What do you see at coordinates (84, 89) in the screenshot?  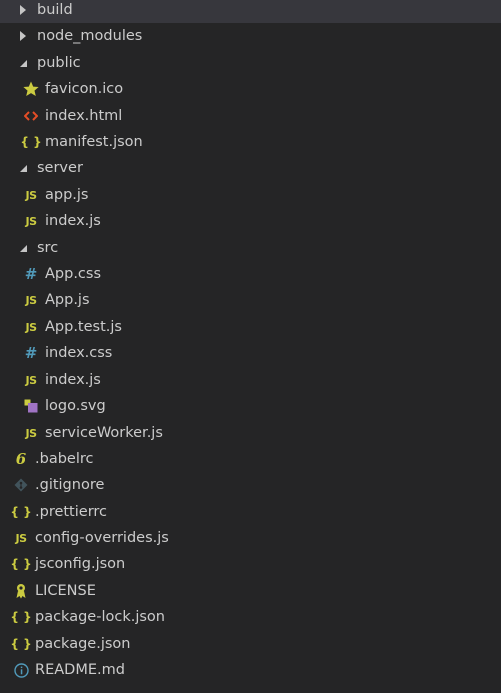 I see `tree-item-label: favicon.ico` at bounding box center [84, 89].